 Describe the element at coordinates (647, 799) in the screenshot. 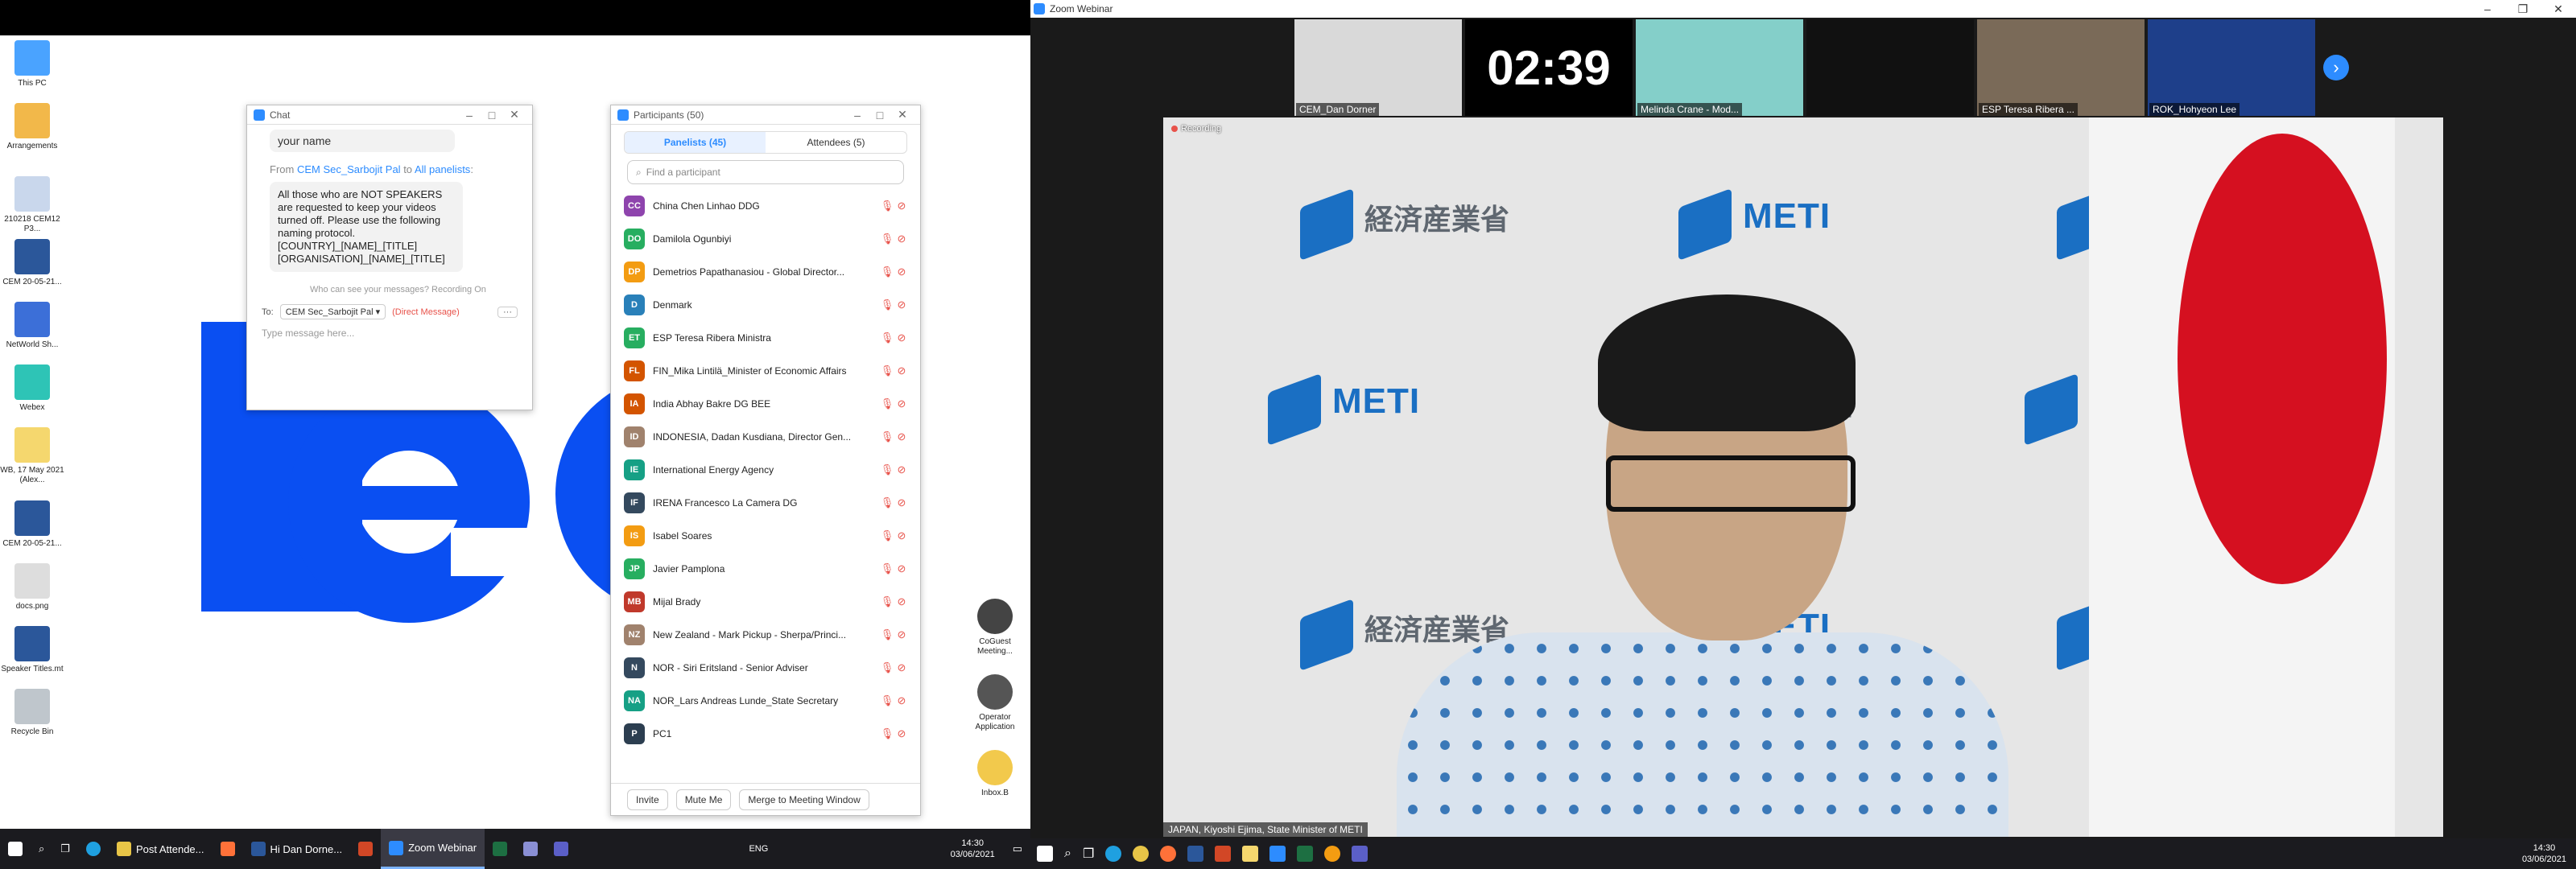

I see `invite-button: Invite` at that location.